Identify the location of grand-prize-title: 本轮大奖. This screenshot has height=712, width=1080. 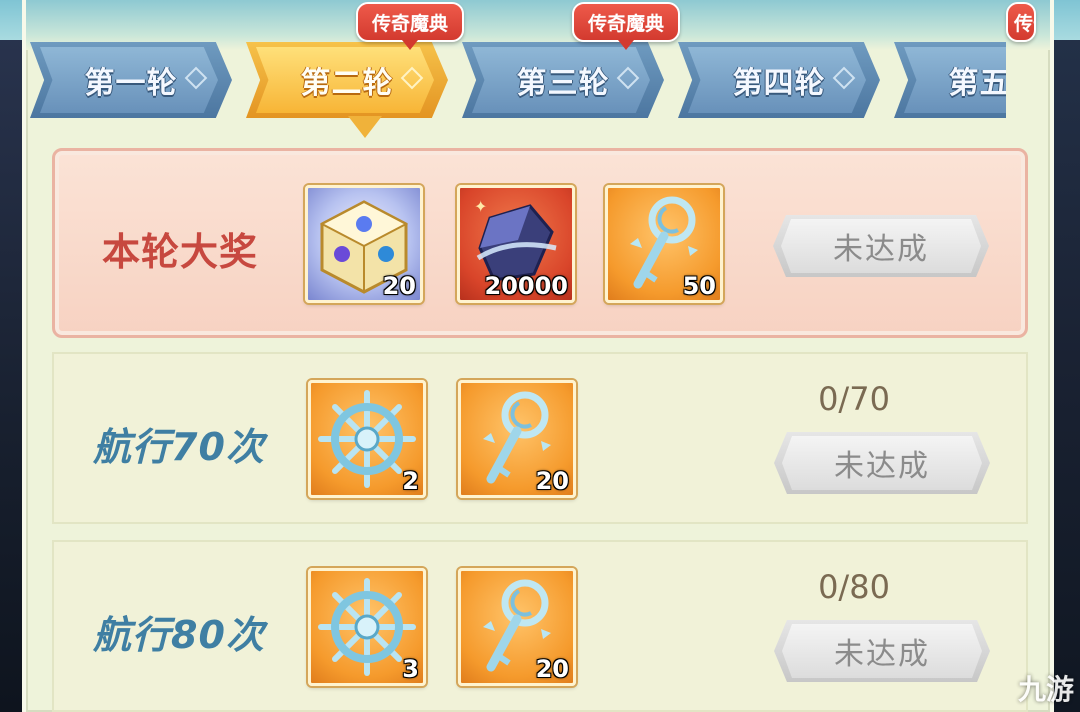
(179, 252).